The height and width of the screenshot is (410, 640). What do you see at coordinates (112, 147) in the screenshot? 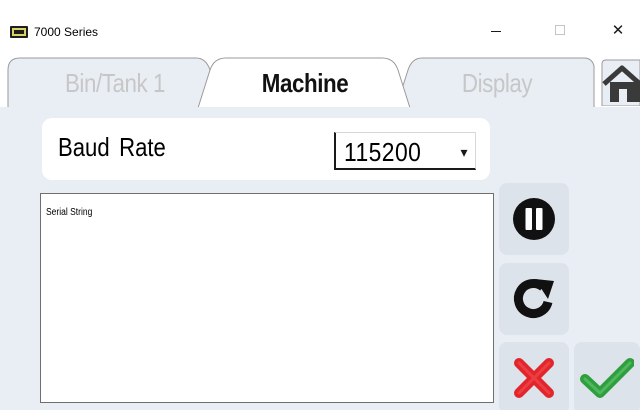
I see `baud-rate-label: Baud Rate` at bounding box center [112, 147].